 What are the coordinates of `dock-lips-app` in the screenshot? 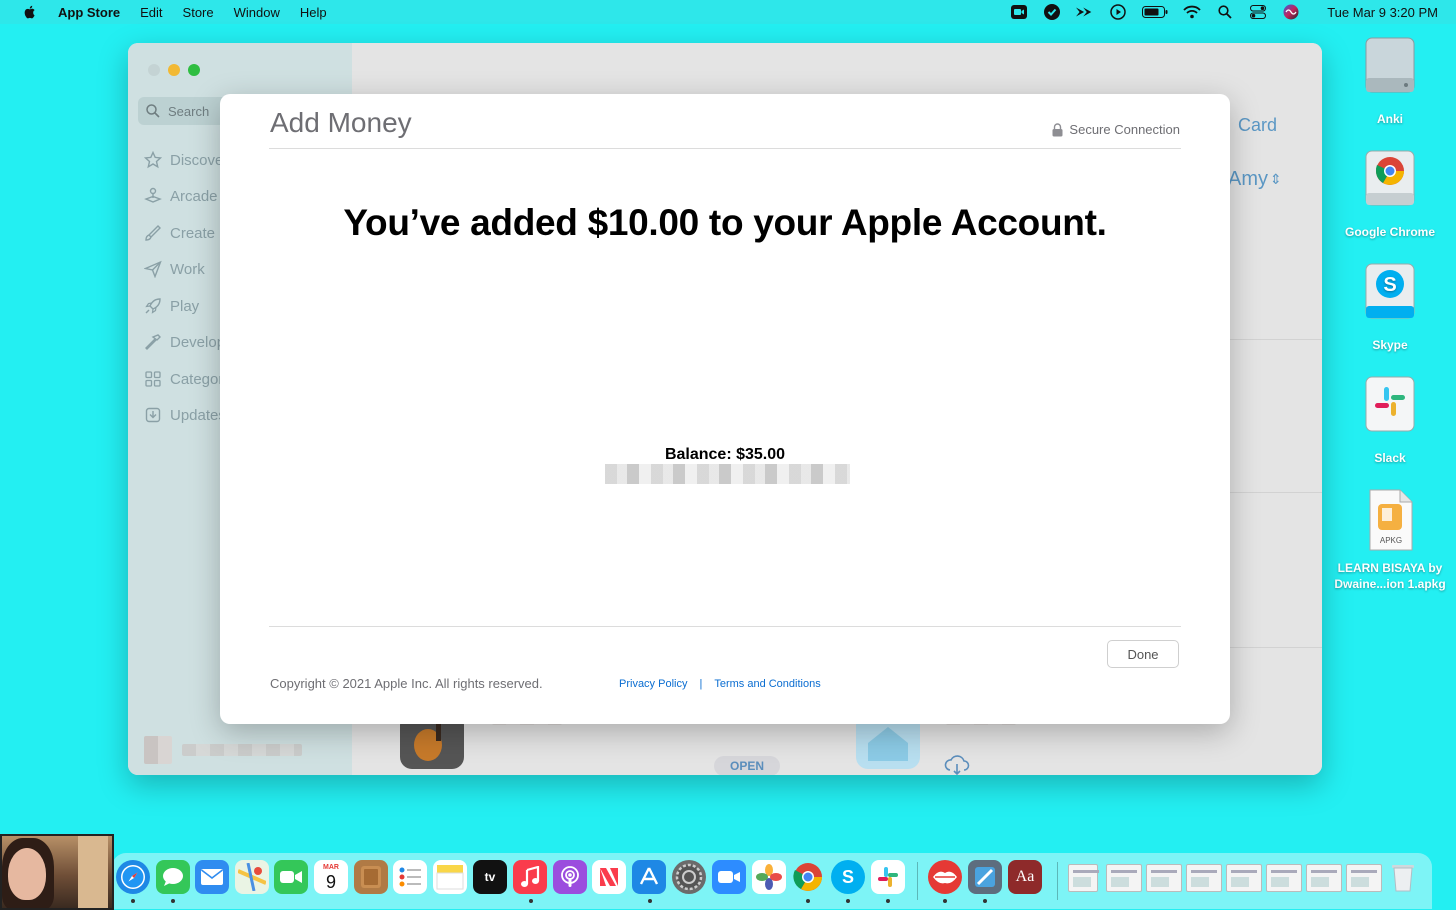 It's located at (945, 877).